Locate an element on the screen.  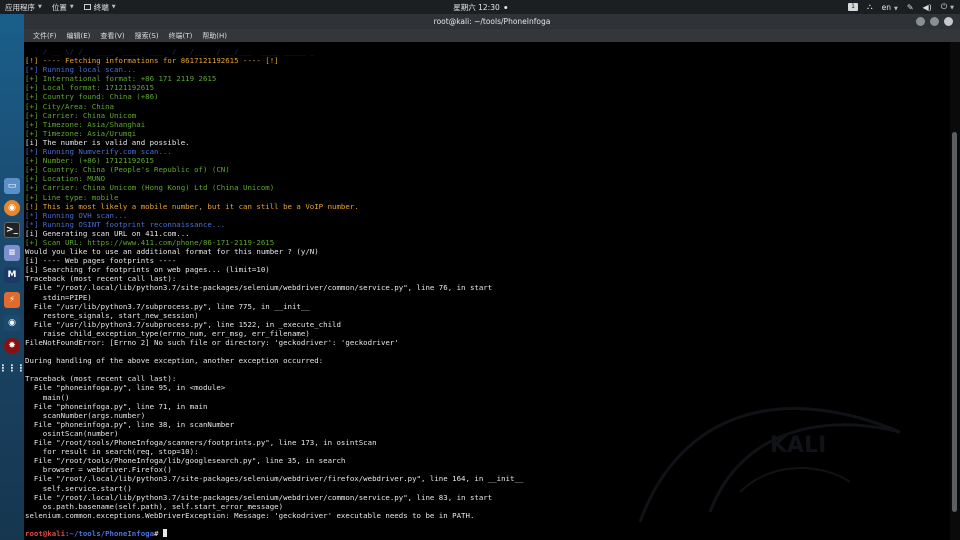
shell-prompt: root@kali:~/tools/PhoneInfoga# is located at coordinates (485, 533).